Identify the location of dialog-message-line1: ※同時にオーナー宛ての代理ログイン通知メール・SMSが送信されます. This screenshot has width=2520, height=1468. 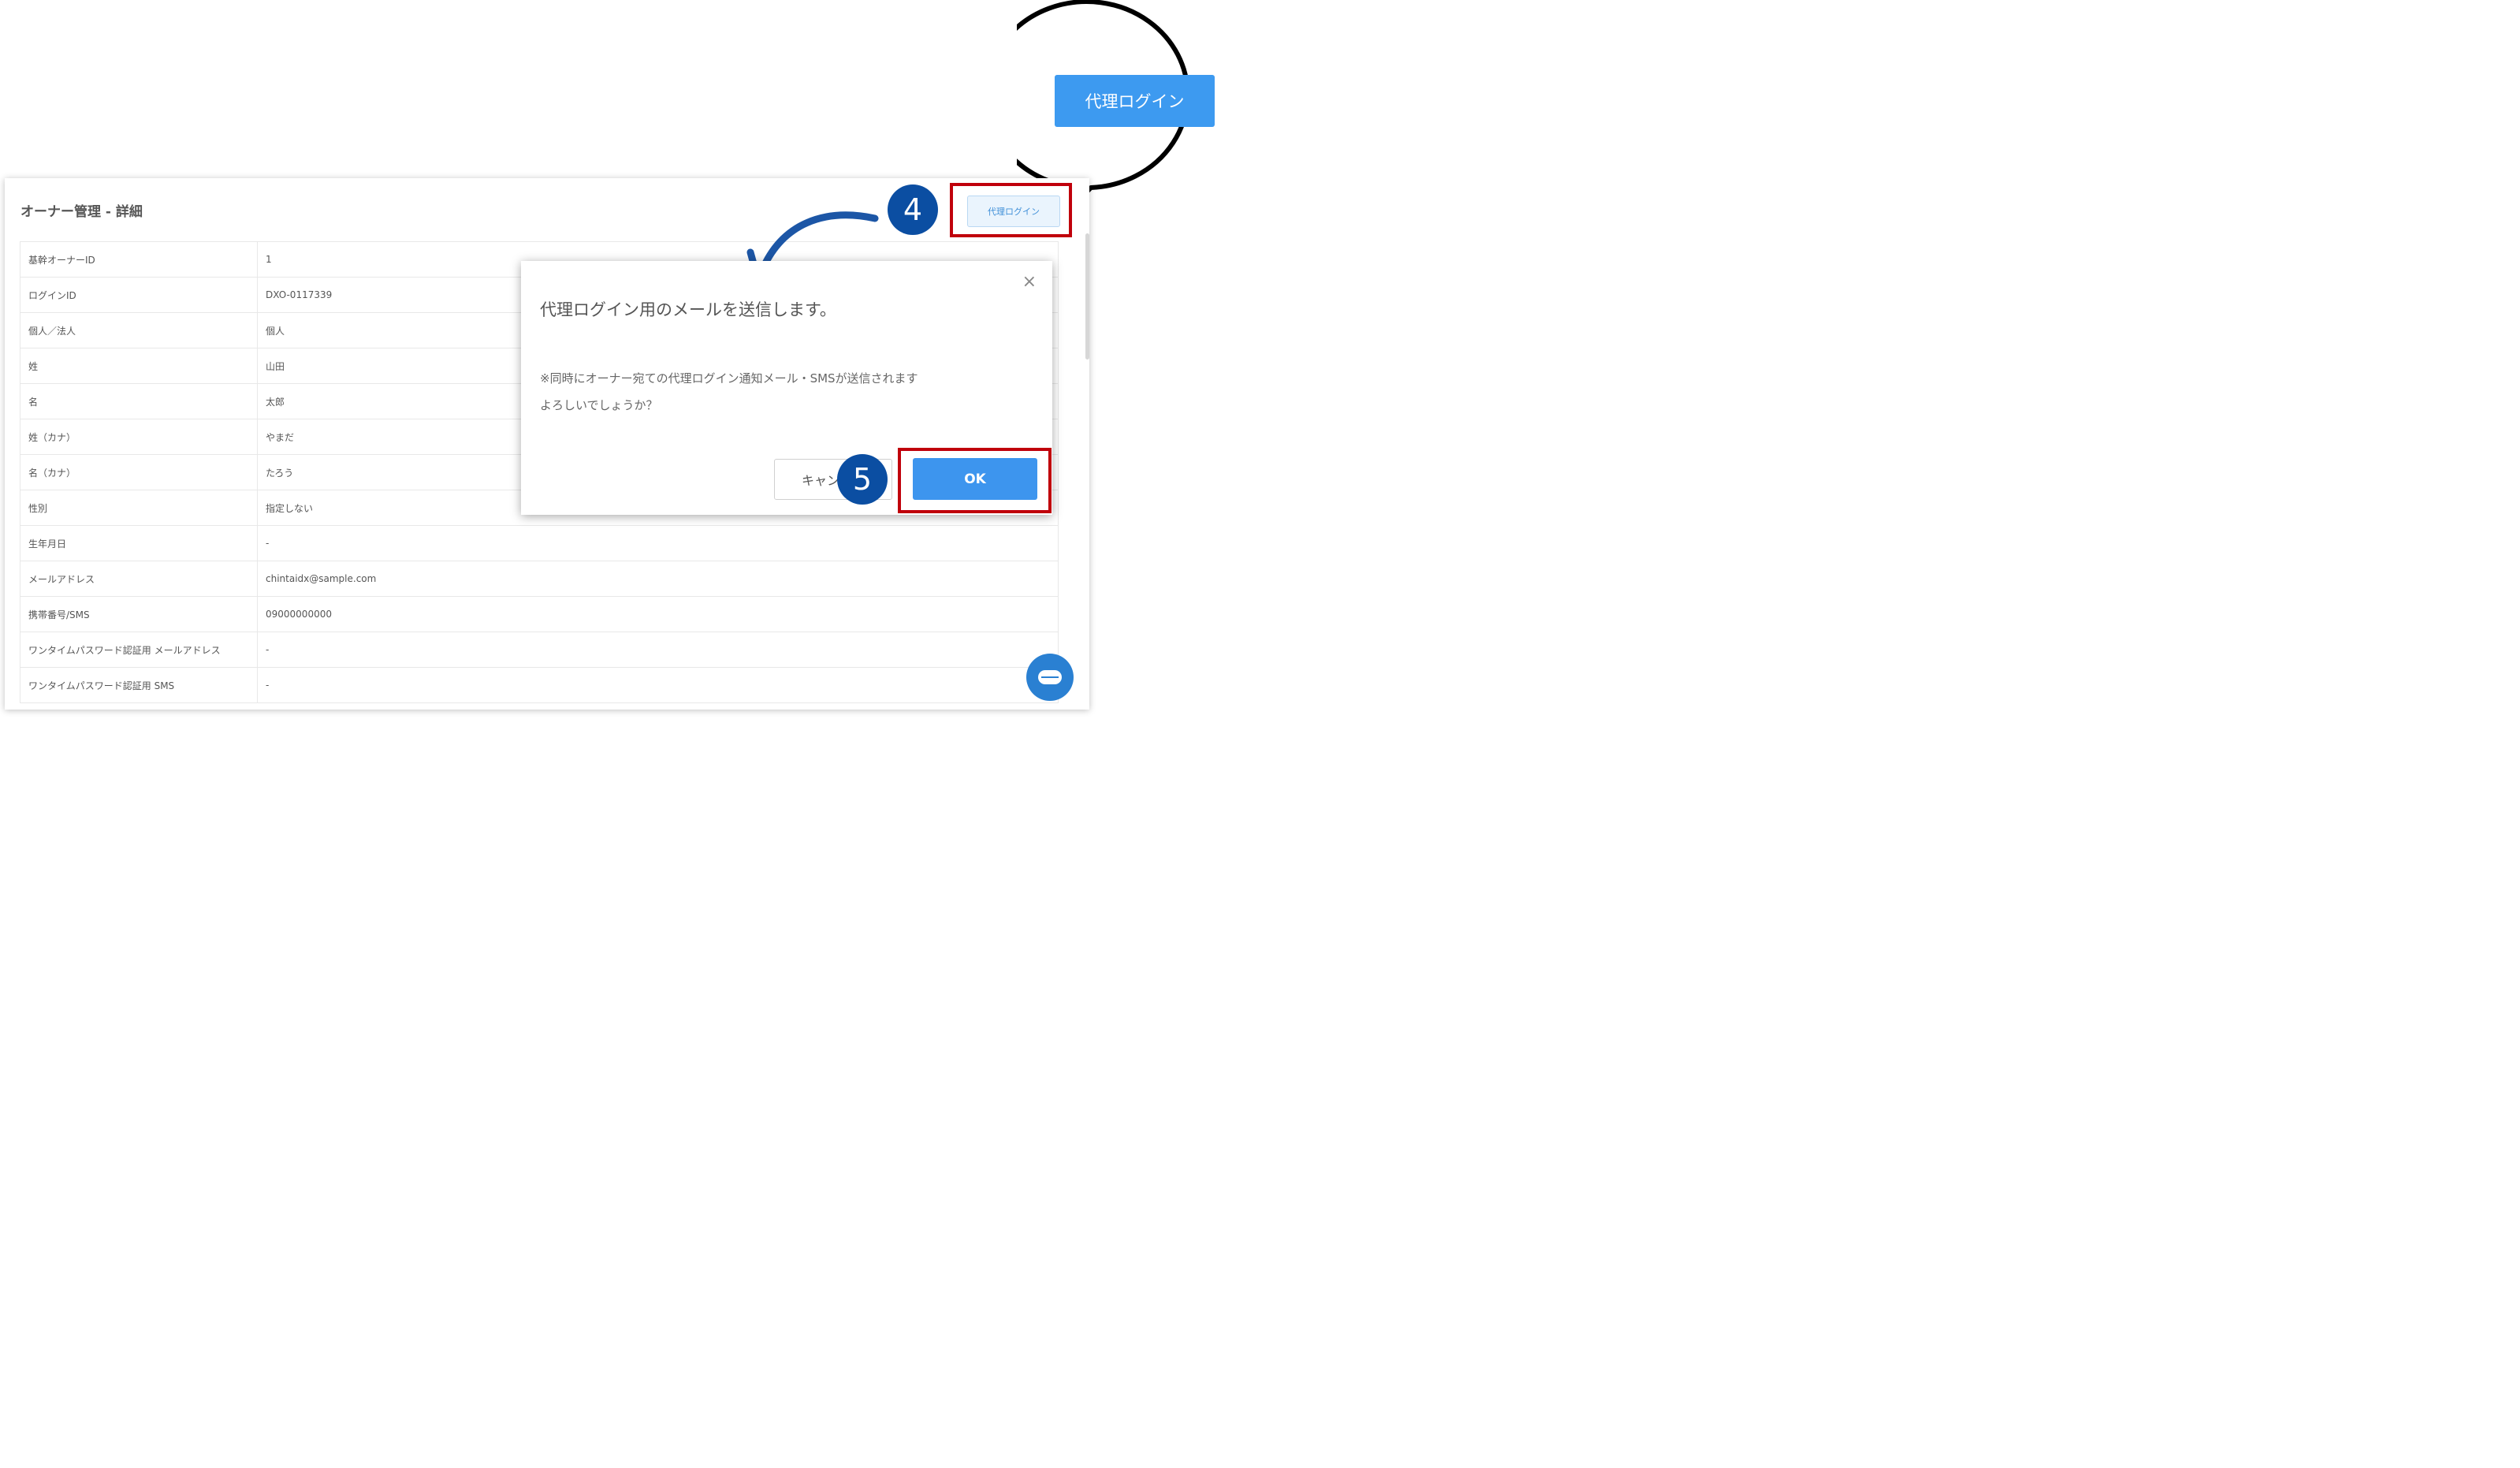
(729, 378).